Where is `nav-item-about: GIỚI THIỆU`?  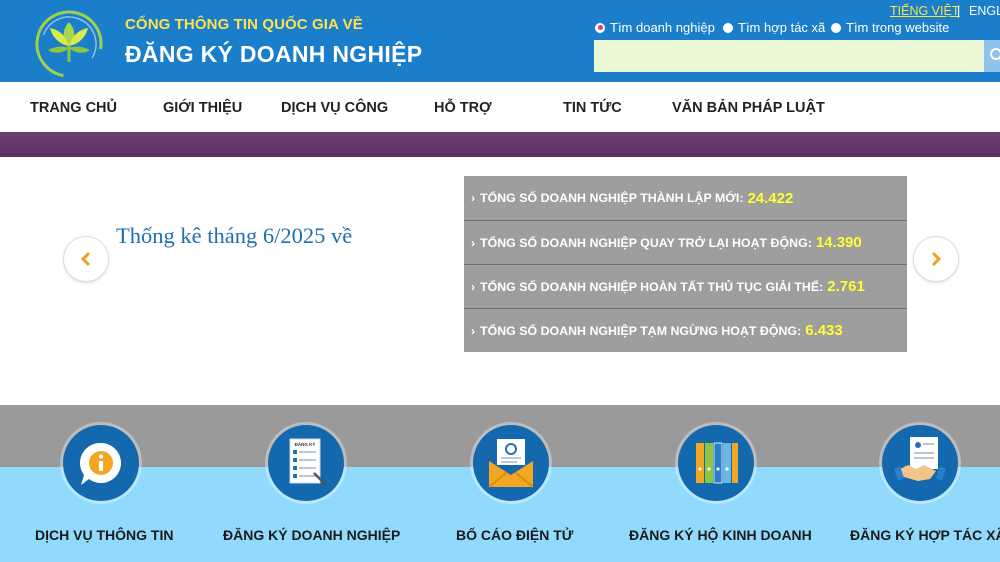 nav-item-about: GIỚI THIỆU is located at coordinates (202, 108).